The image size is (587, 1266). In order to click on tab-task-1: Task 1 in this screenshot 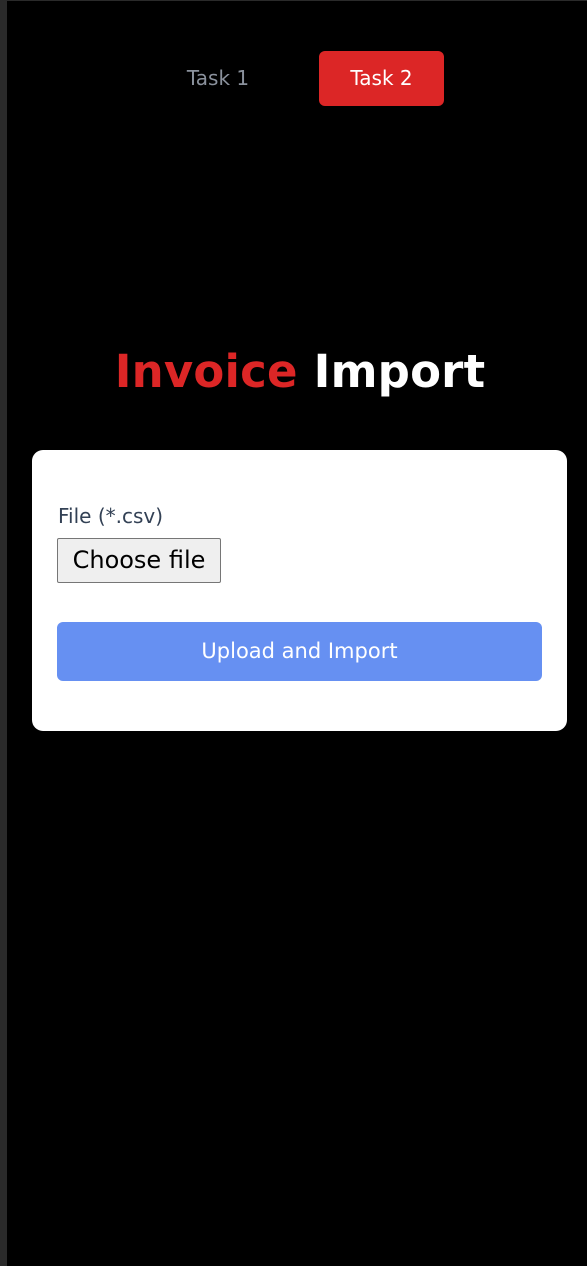, I will do `click(218, 78)`.